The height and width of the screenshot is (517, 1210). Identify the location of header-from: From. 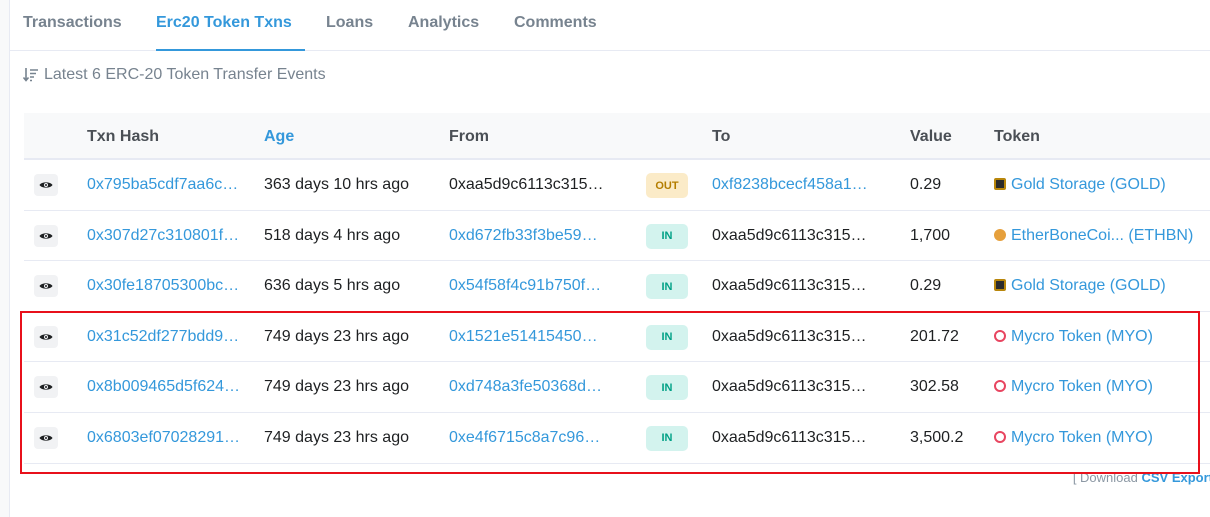
(469, 136).